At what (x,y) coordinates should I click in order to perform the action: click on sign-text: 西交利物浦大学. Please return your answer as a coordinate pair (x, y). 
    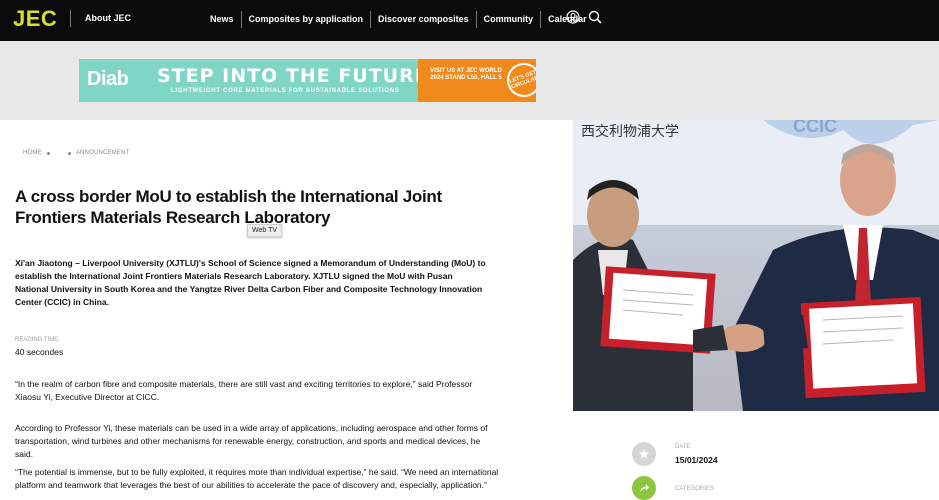
    Looking at the image, I should click on (630, 131).